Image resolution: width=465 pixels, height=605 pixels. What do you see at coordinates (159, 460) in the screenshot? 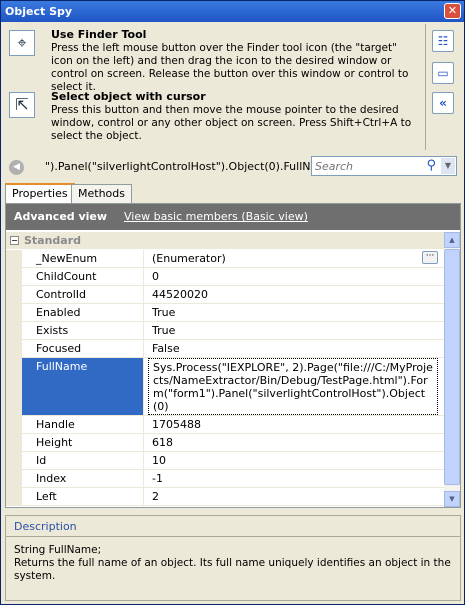
I see `property-value: 10` at bounding box center [159, 460].